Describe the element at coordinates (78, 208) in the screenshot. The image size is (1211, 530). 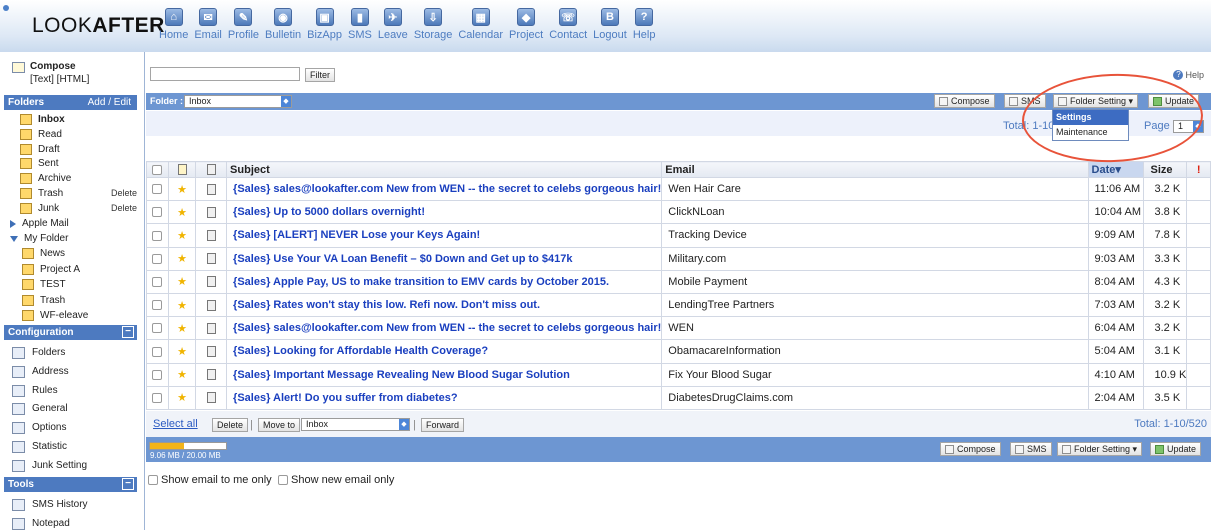
I see `folder-item-junk: Junk Delete` at that location.